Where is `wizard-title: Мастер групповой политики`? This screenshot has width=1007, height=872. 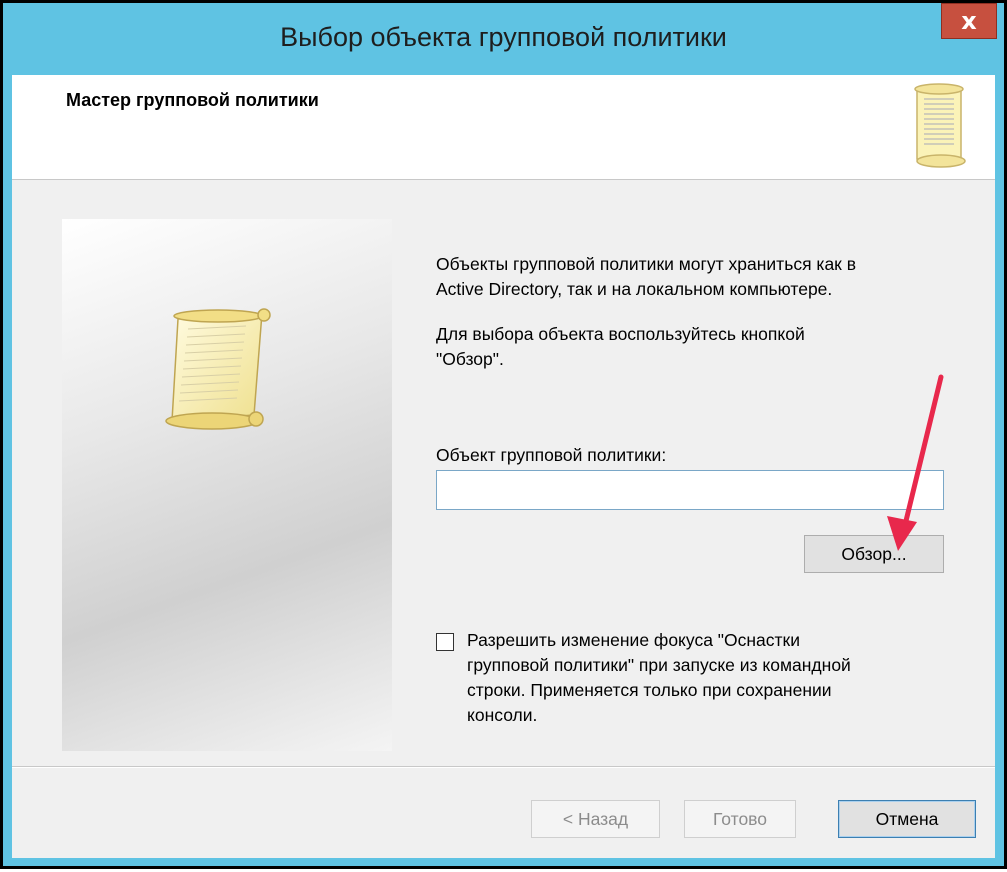 wizard-title: Мастер групповой политики is located at coordinates (192, 100).